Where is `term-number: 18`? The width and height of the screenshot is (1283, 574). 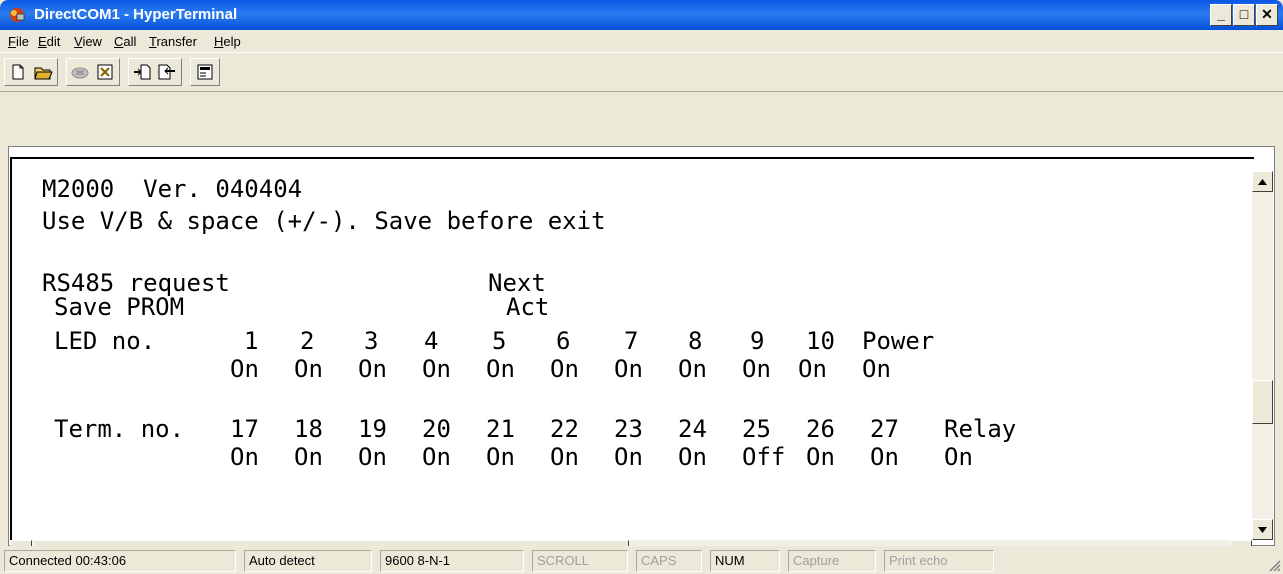
term-number: 18 is located at coordinates (308, 429).